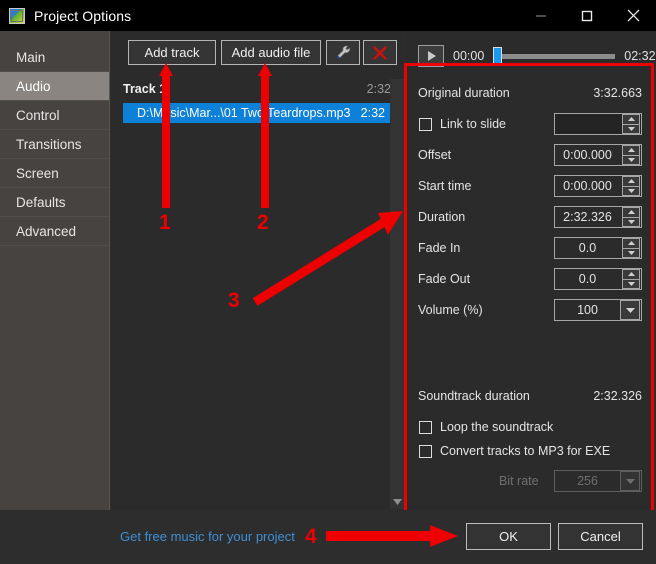 The image size is (656, 564). I want to click on add-track-button: Add track, so click(172, 52).